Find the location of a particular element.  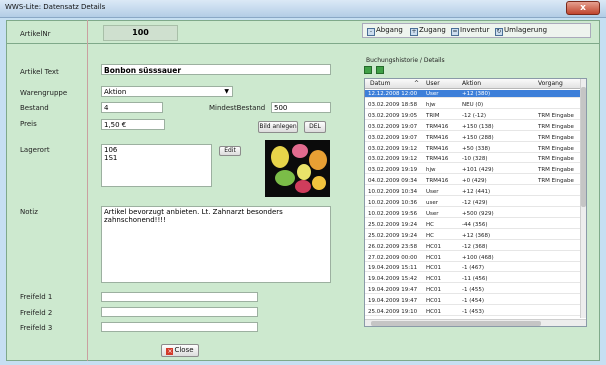

column-header-user: User is located at coordinates (433, 83).